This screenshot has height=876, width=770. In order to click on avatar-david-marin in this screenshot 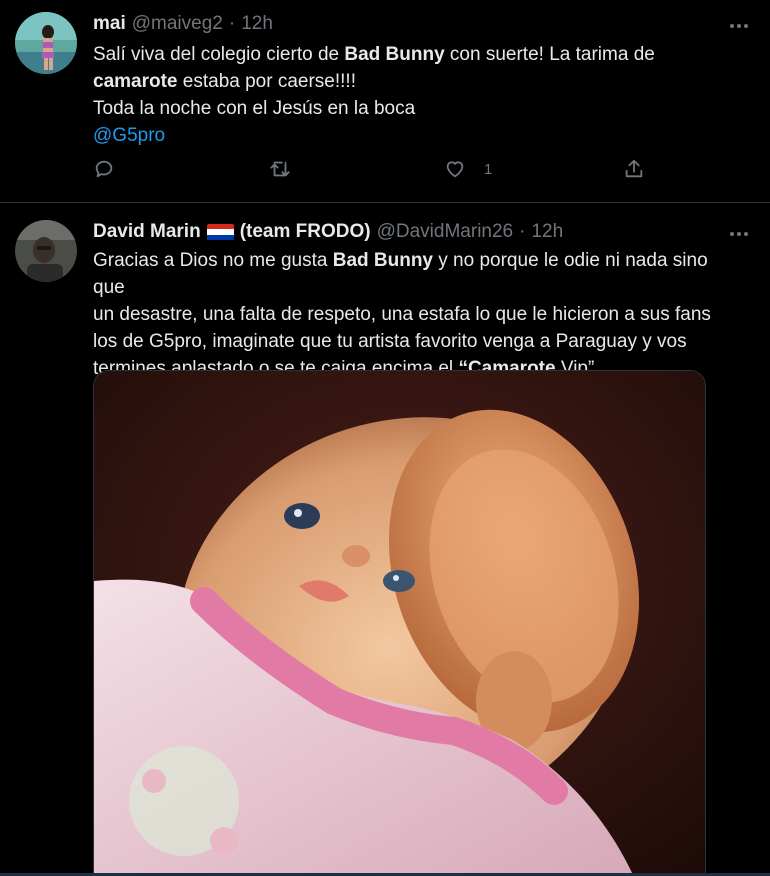, I will do `click(46, 251)`.